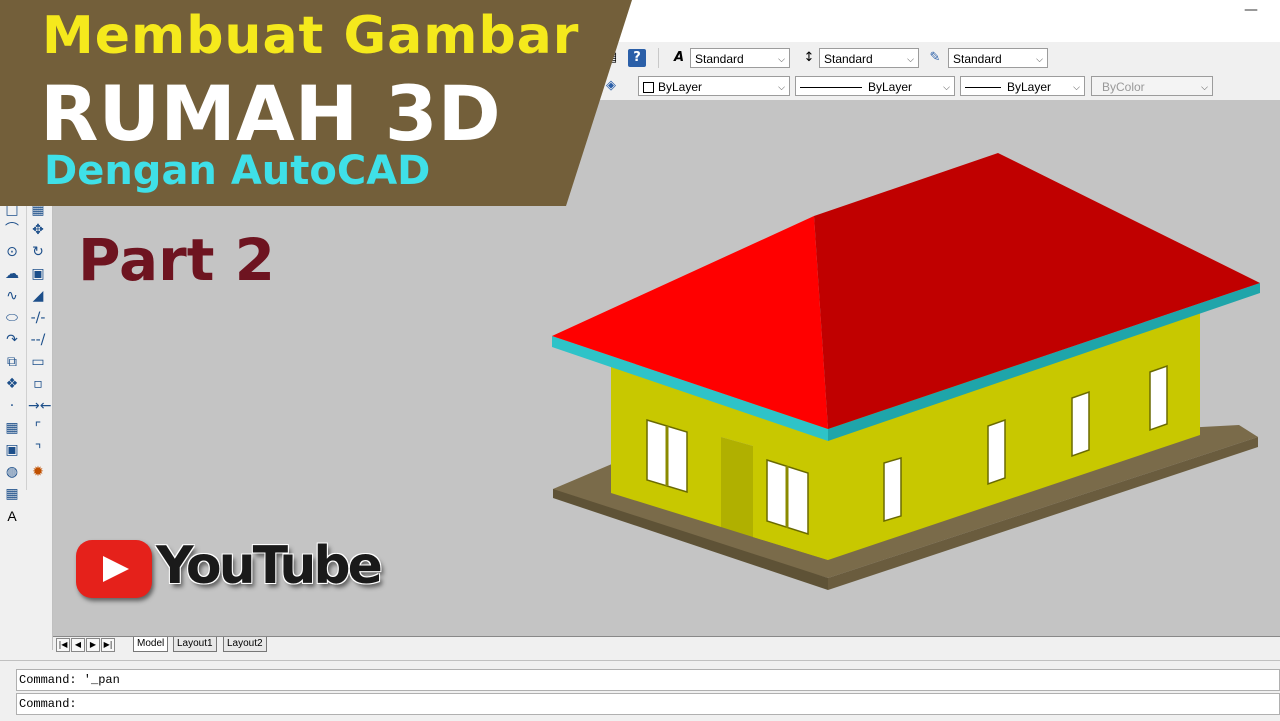 The image size is (1280, 721). Describe the element at coordinates (38, 340) in the screenshot. I see `extend-icon: --/` at that location.